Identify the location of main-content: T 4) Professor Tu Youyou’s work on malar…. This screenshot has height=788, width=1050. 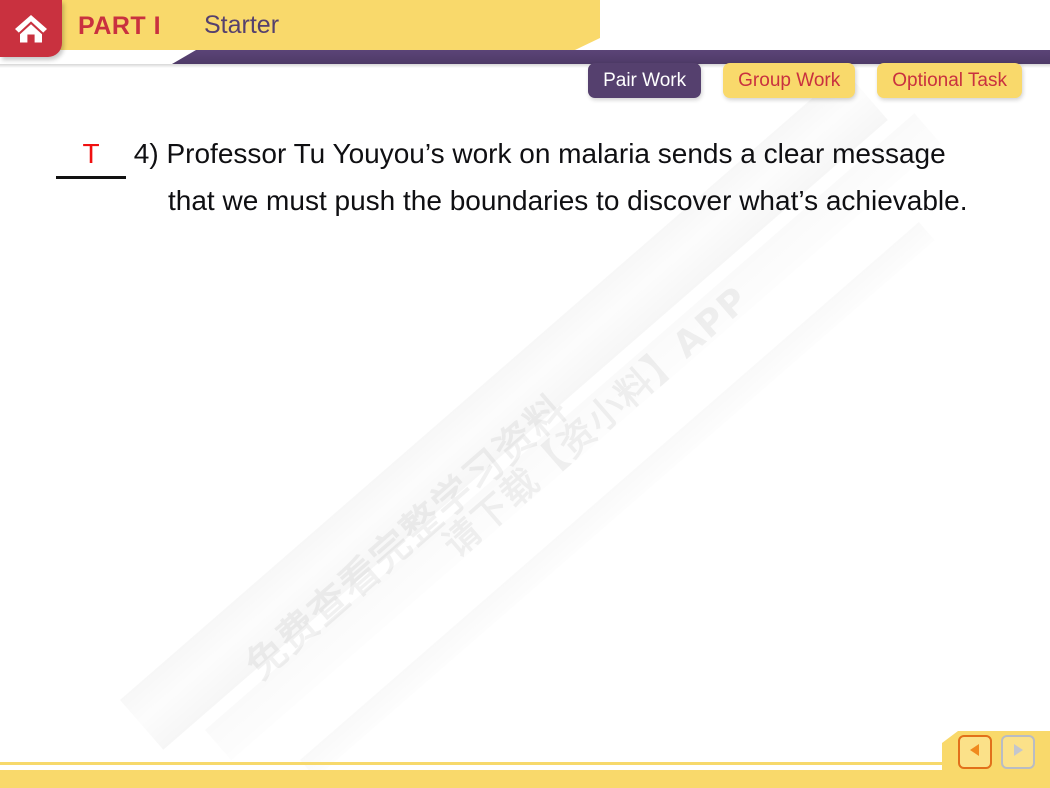
(525, 177).